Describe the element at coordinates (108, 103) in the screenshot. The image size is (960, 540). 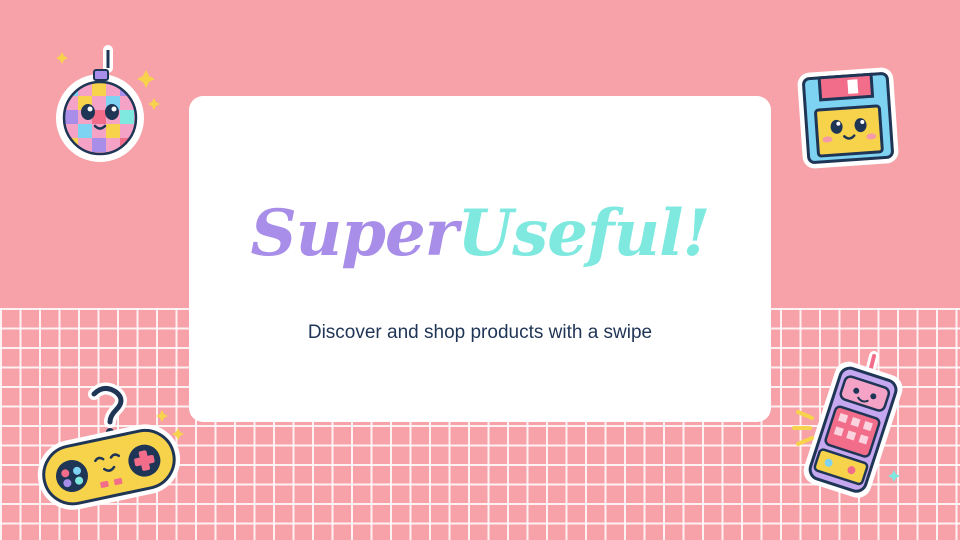
I see `disco-ball-icon` at that location.